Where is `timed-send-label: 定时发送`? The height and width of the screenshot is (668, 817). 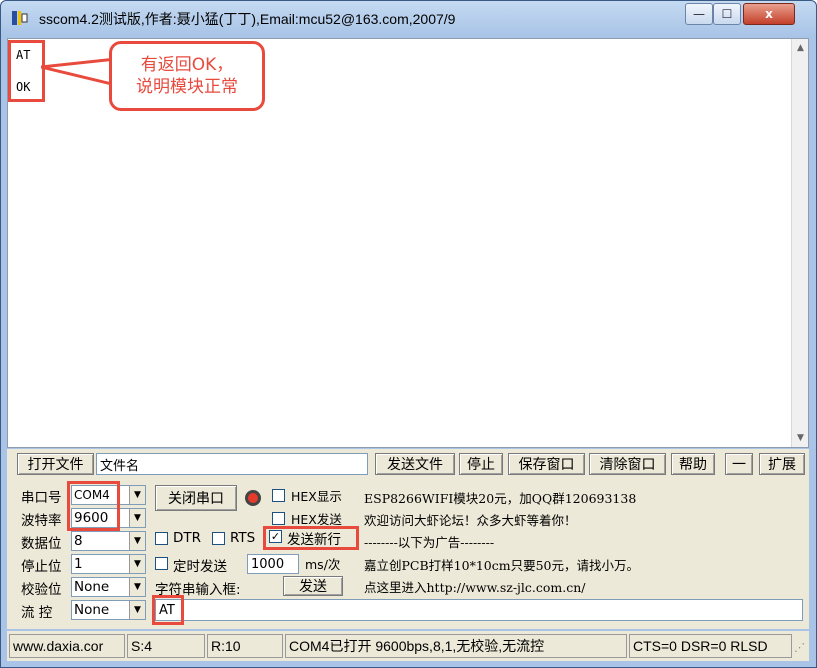 timed-send-label: 定时发送 is located at coordinates (200, 567).